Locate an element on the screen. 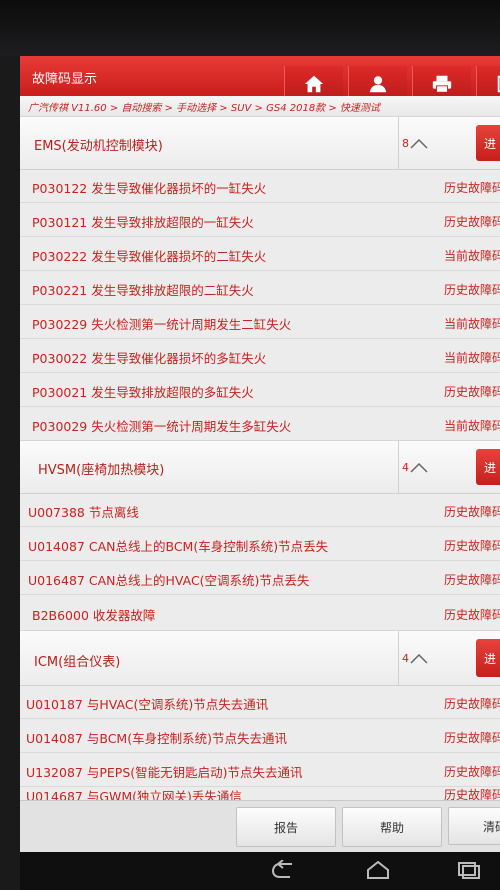 The height and width of the screenshot is (890, 500). fault-code: P030221 发生导致排放超限的二缸失火 is located at coordinates (143, 290).